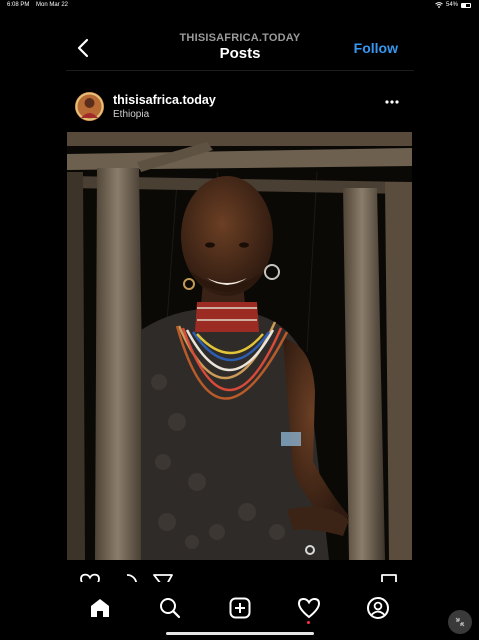  I want to click on battery-percent: 54%, so click(451, 5).